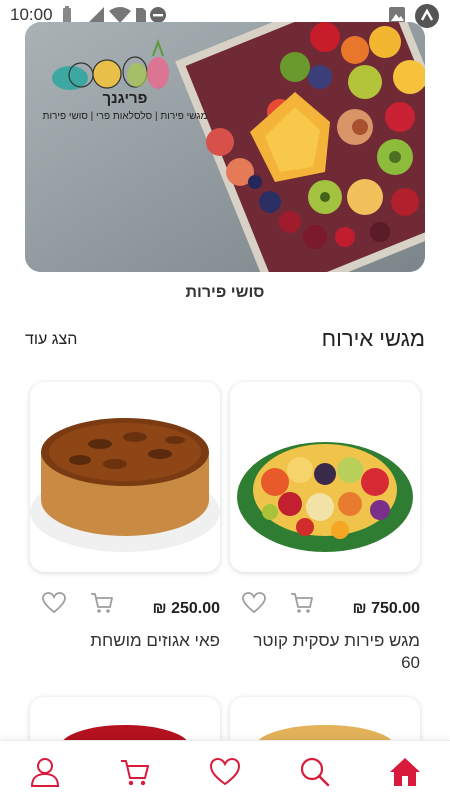  Describe the element at coordinates (135, 772) in the screenshot. I see `cart-icon` at that location.